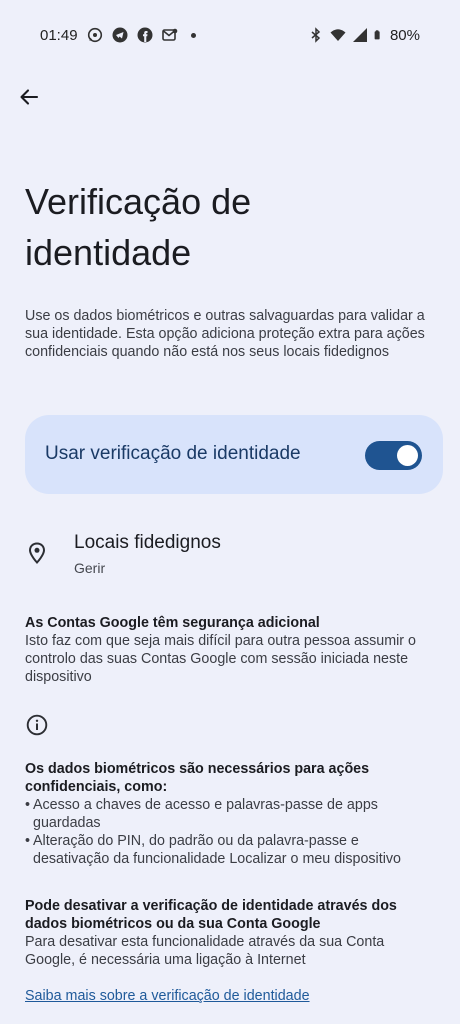 The height and width of the screenshot is (1024, 460). What do you see at coordinates (404, 35) in the screenshot?
I see `battery-percent: 80%` at bounding box center [404, 35].